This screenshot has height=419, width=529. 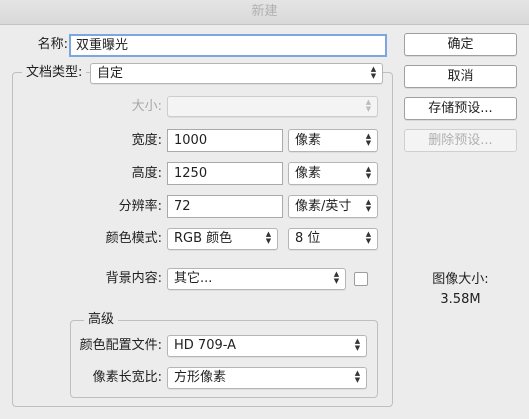 I want to click on bit-depth-value: 8 位, so click(x=308, y=238).